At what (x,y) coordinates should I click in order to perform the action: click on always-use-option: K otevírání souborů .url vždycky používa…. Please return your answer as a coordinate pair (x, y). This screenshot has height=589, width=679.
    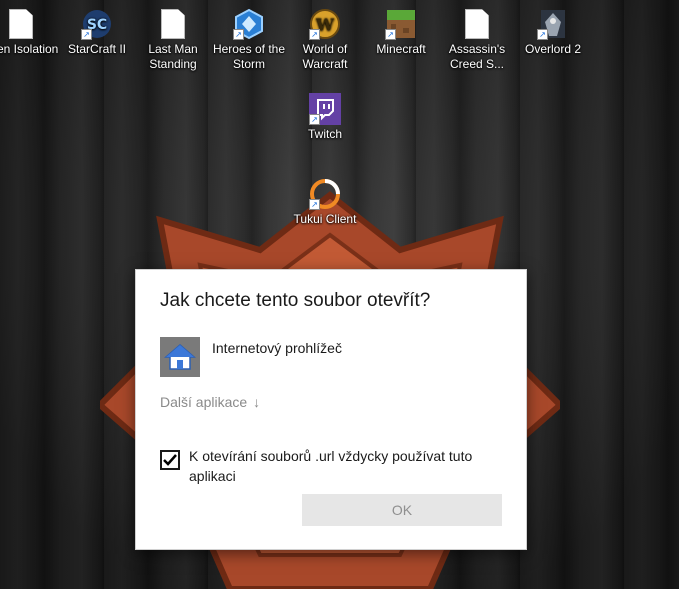
    Looking at the image, I should click on (335, 466).